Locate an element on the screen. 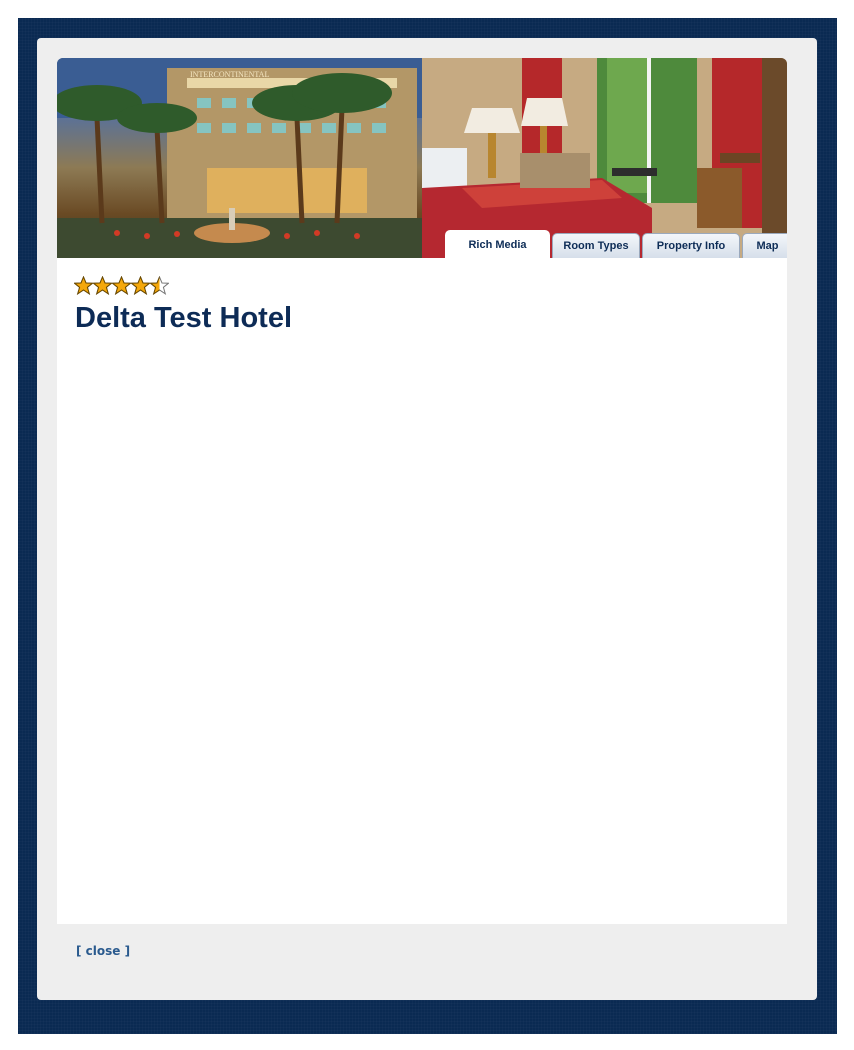  hotel-room-illustration is located at coordinates (604, 158).